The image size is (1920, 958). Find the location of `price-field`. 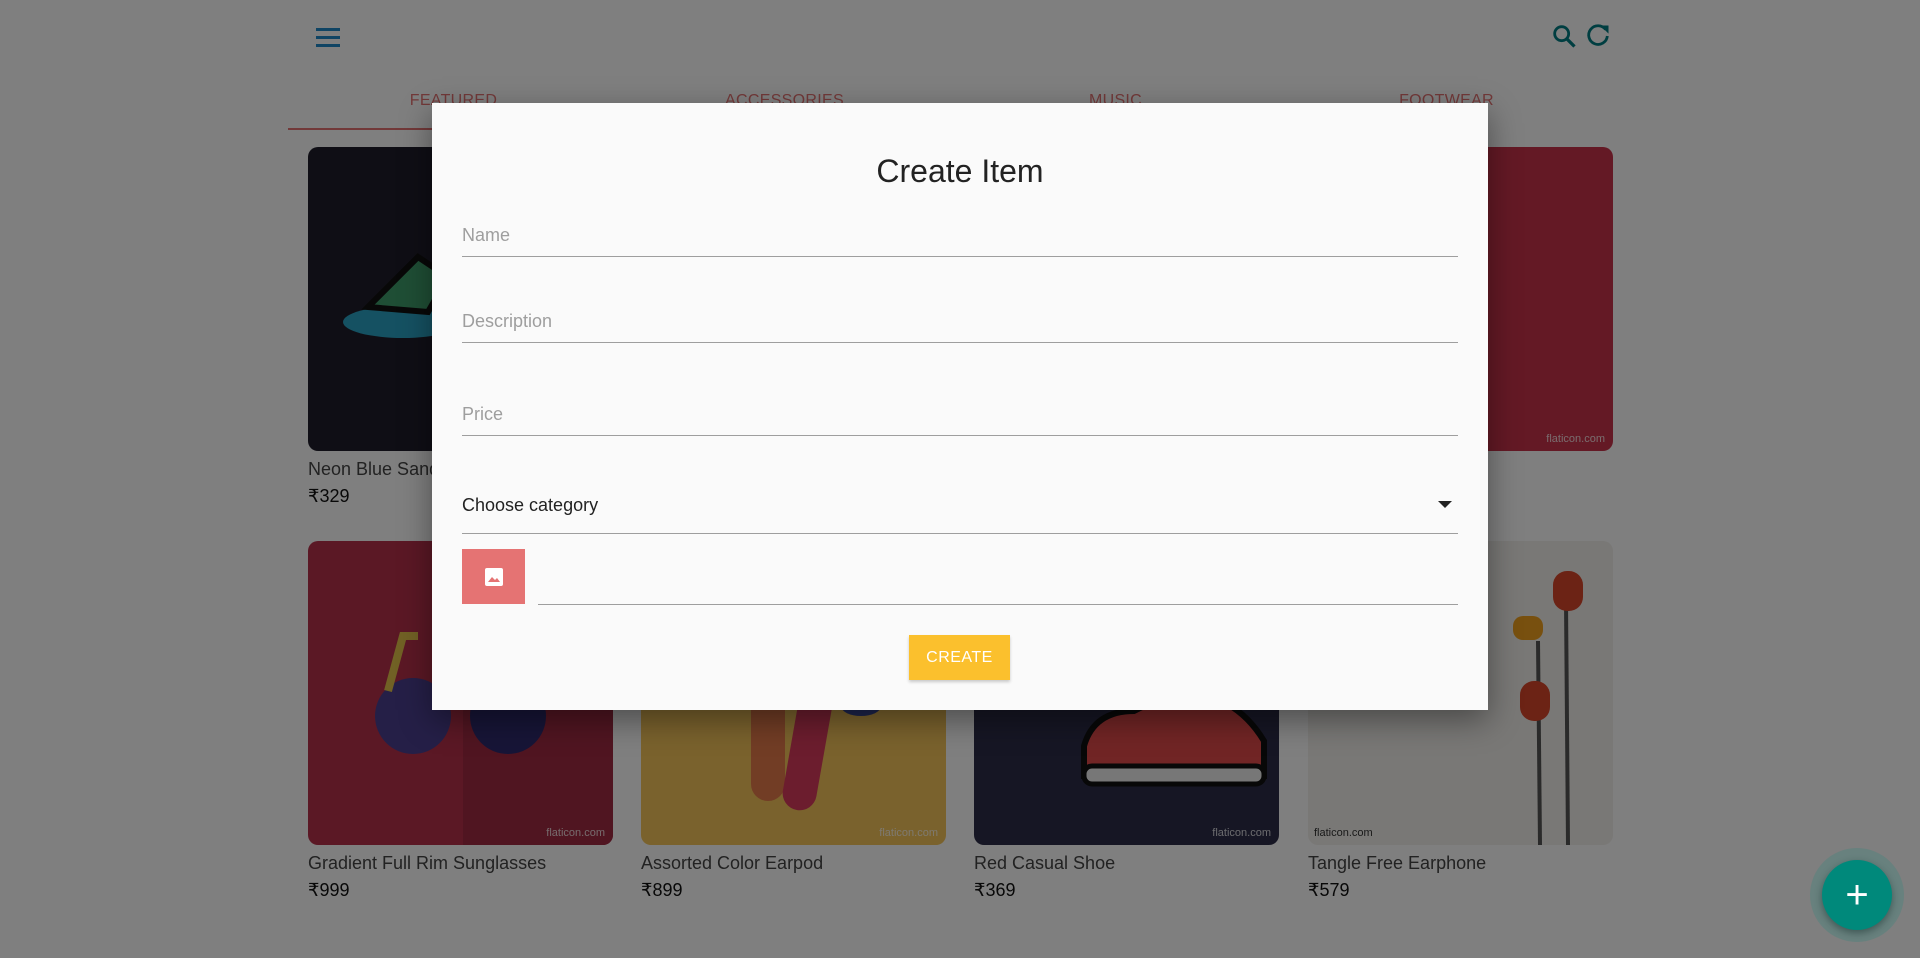

price-field is located at coordinates (960, 420).